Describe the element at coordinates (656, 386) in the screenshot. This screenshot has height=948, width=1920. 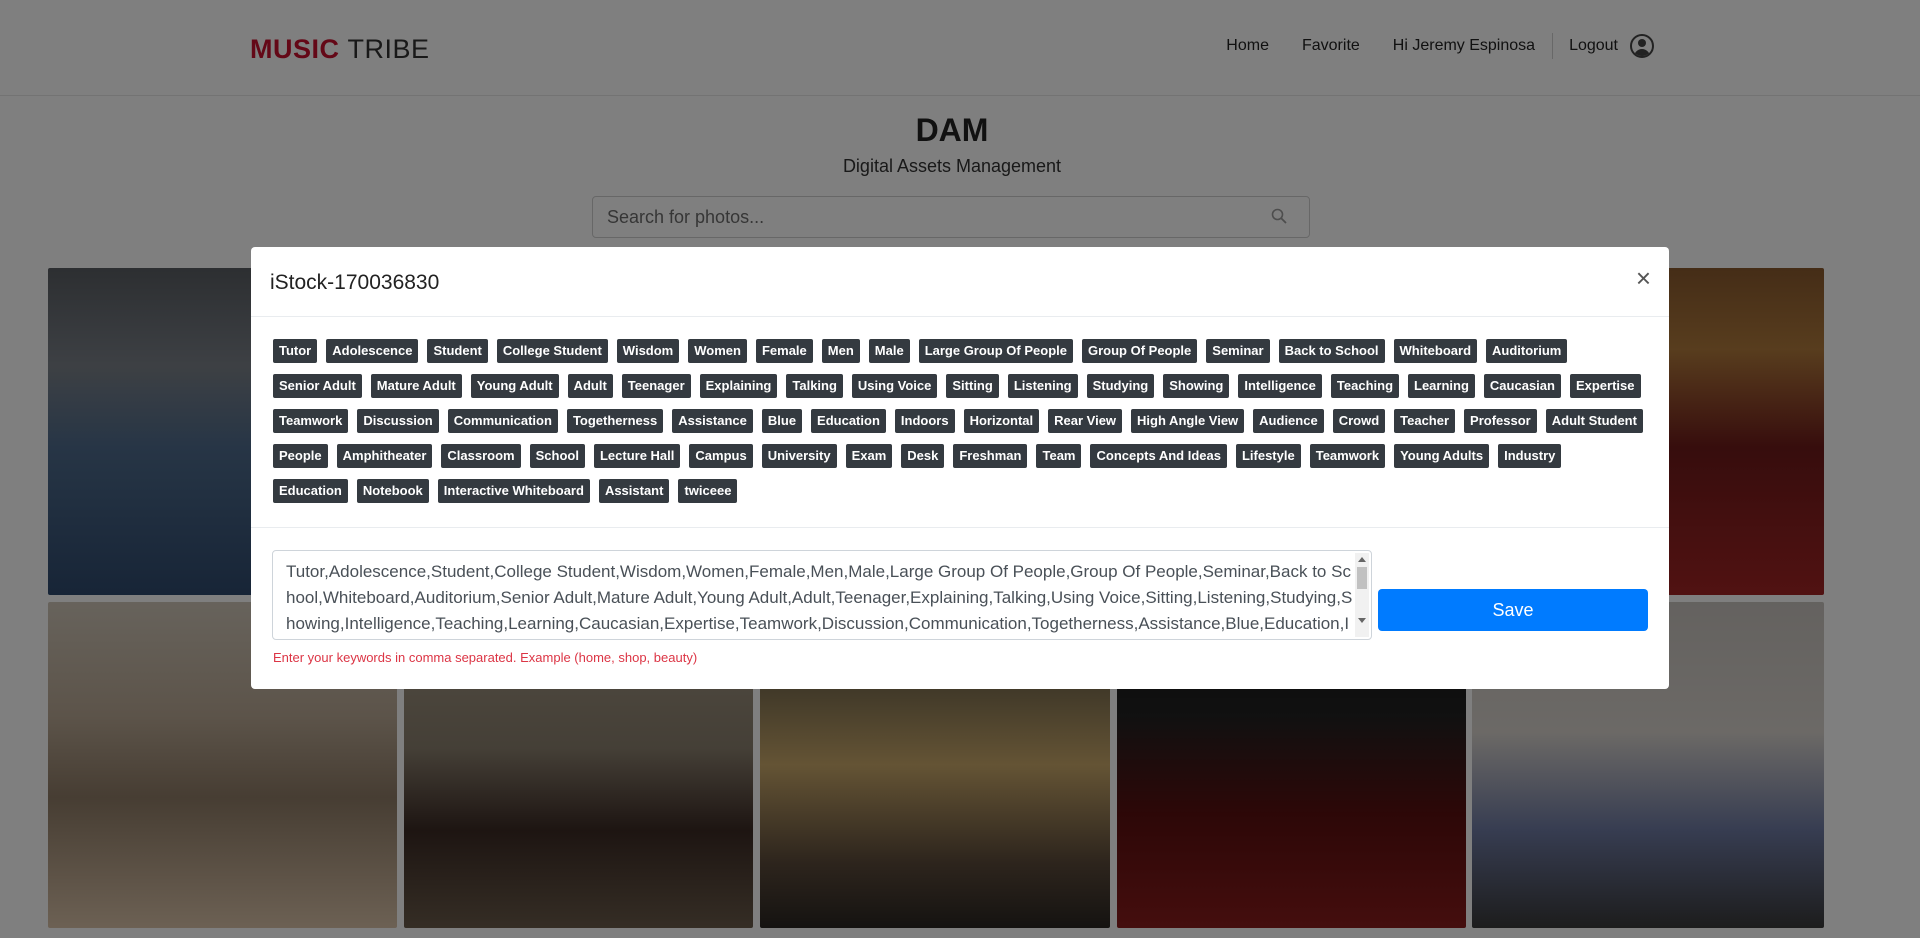
I see `keyword-tag: Teenager` at that location.